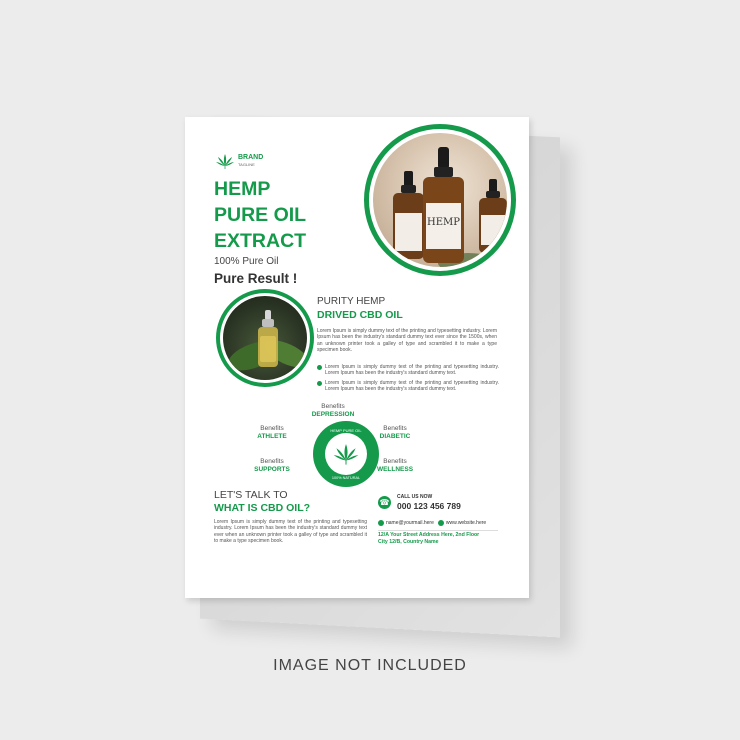 Image resolution: width=740 pixels, height=740 pixels. I want to click on benefit-value: SUPPORTS, so click(272, 469).